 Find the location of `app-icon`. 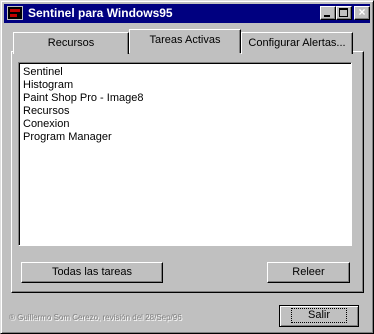

app-icon is located at coordinates (15, 13).